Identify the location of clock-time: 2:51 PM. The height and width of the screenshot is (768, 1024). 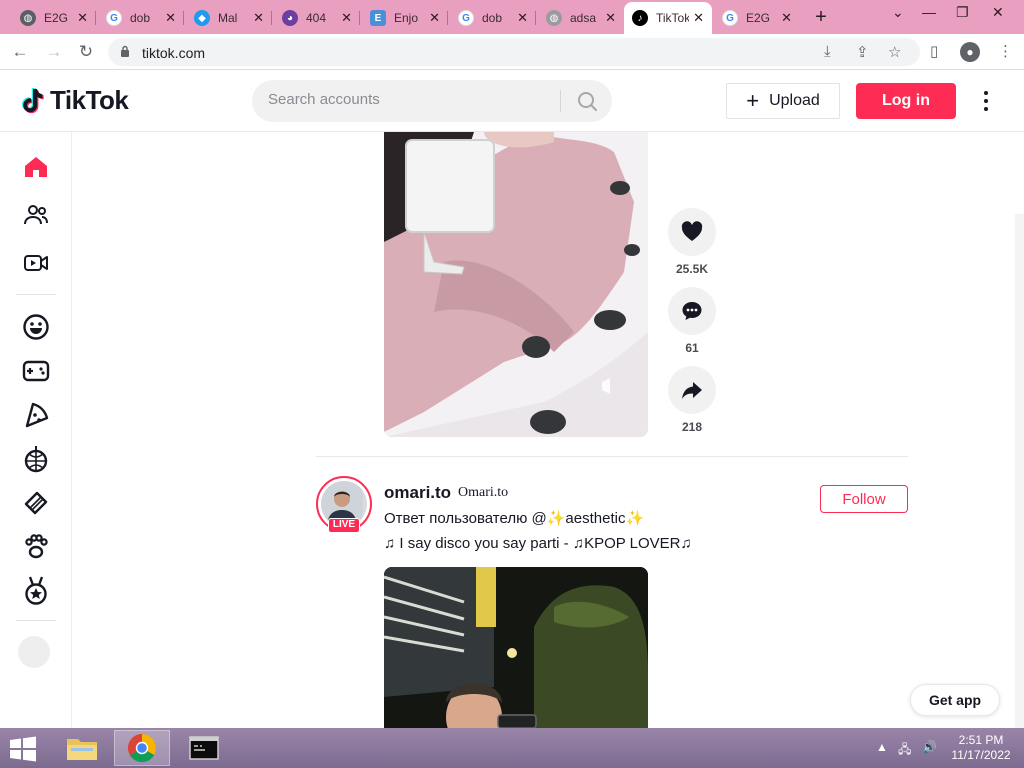
(981, 740).